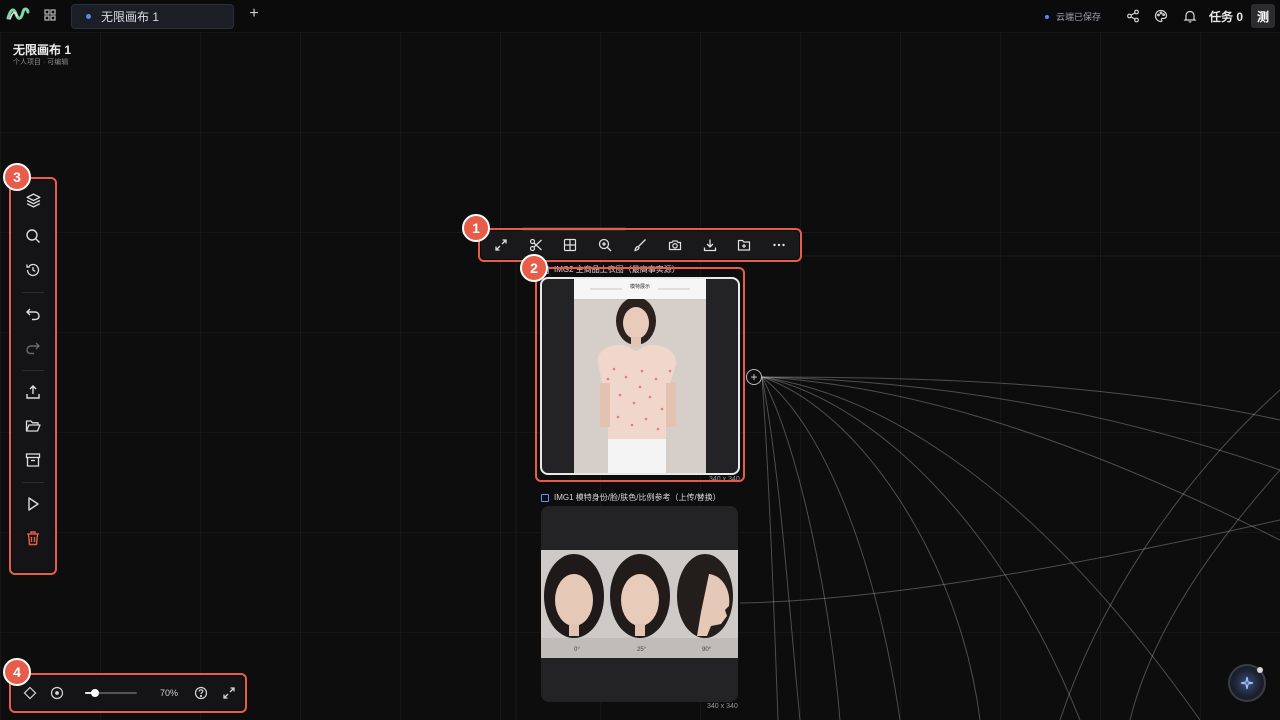 The height and width of the screenshot is (720, 1280). What do you see at coordinates (722, 706) in the screenshot?
I see `card-size-label: 340 x 340` at bounding box center [722, 706].